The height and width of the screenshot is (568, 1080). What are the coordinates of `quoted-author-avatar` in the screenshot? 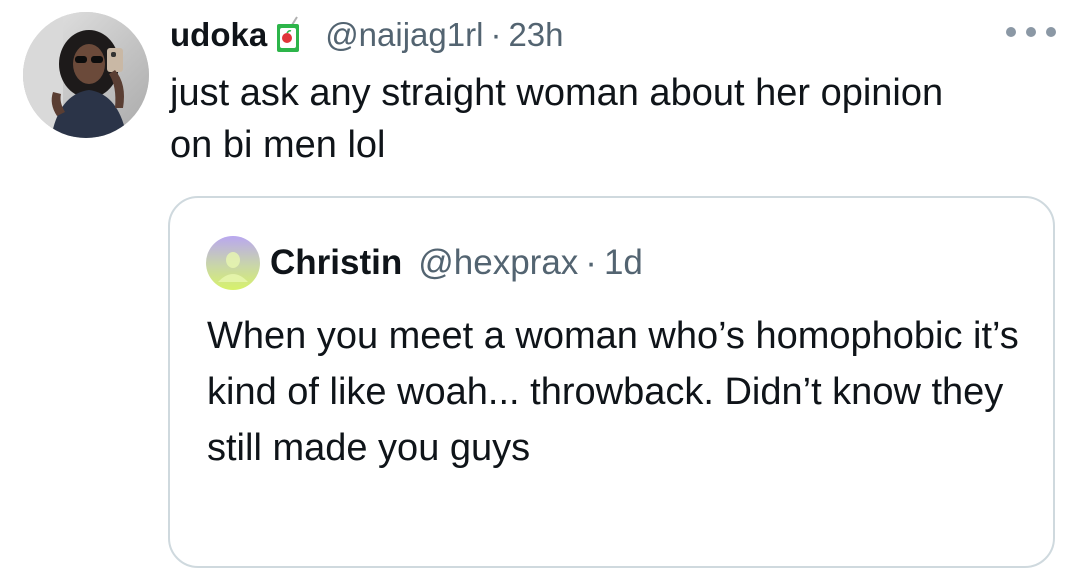 It's located at (233, 263).